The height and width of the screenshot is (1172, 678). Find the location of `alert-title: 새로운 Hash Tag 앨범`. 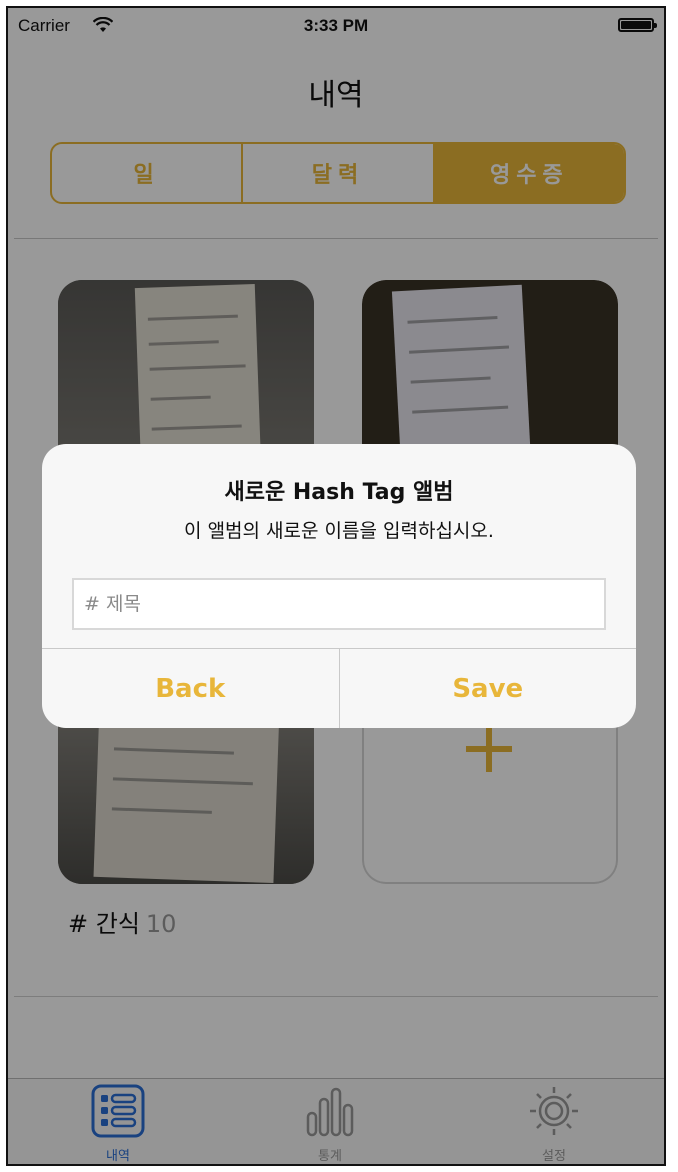

alert-title: 새로운 Hash Tag 앨범 is located at coordinates (339, 492).